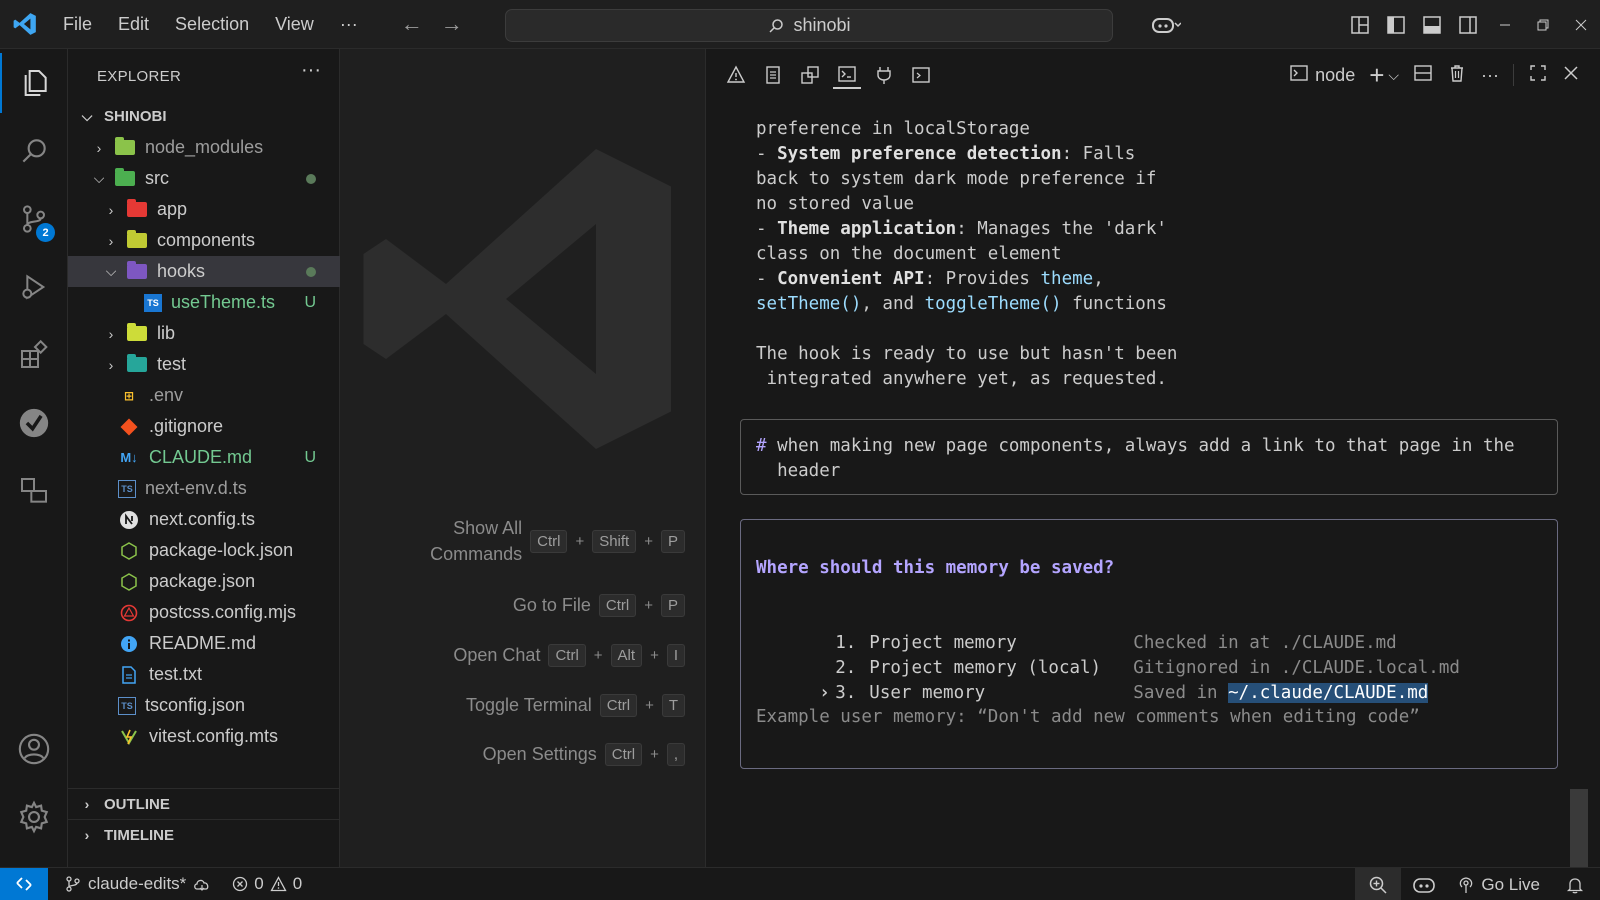 This screenshot has width=1600, height=900. What do you see at coordinates (204, 834) in the screenshot?
I see `timeline-section: › TIMELINE` at bounding box center [204, 834].